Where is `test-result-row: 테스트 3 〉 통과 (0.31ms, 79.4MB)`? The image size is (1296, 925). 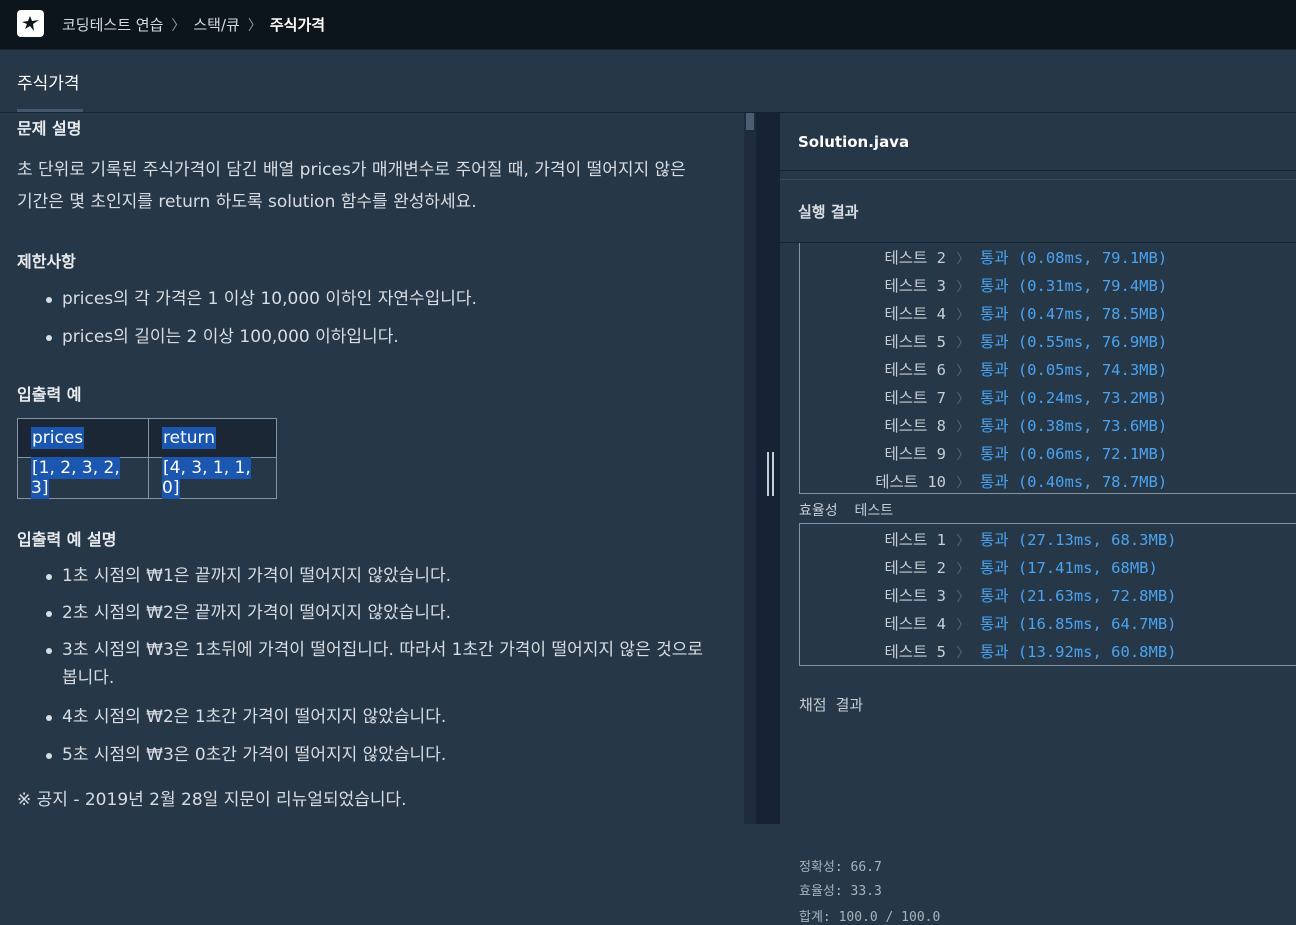 test-result-row: 테스트 3 〉 통과 (0.31ms, 79.4MB) is located at coordinates (1048, 285).